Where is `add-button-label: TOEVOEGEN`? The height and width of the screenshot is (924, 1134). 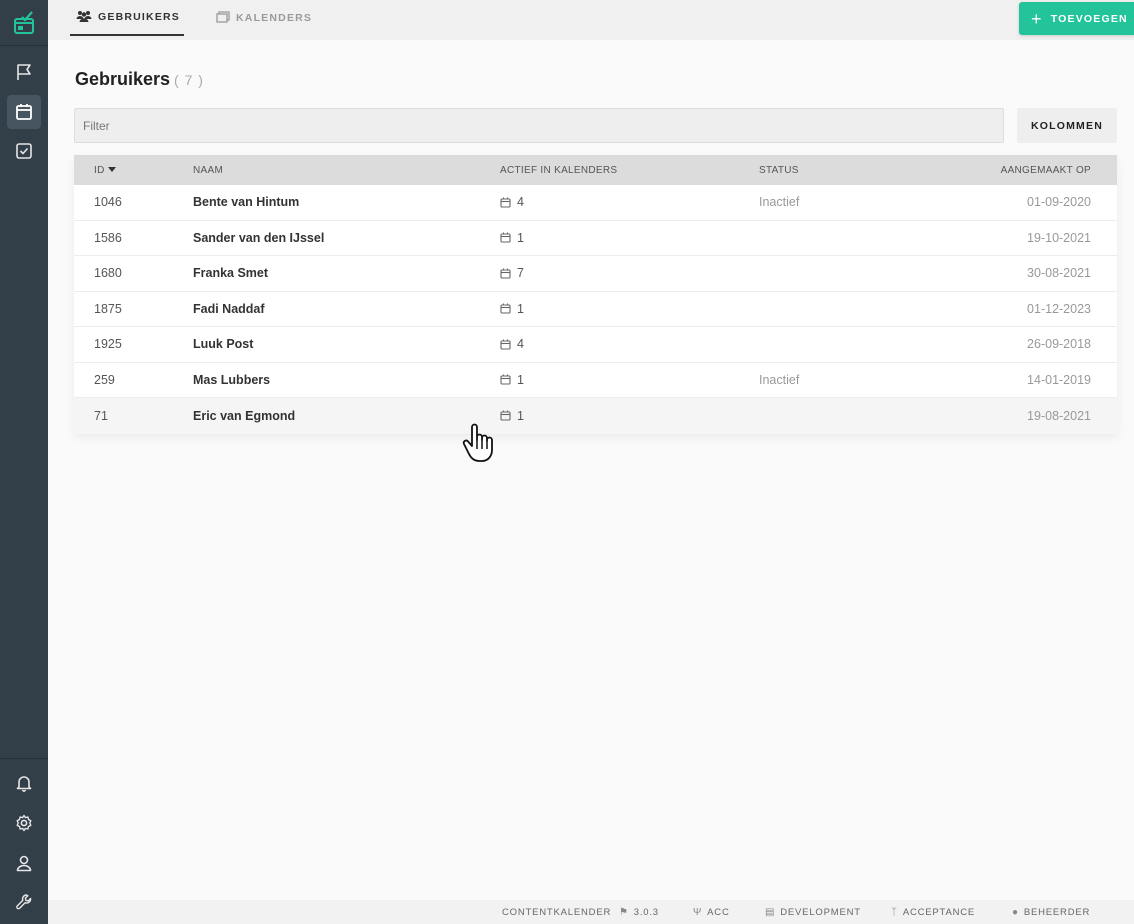
add-button-label: TOEVOEGEN is located at coordinates (1089, 18).